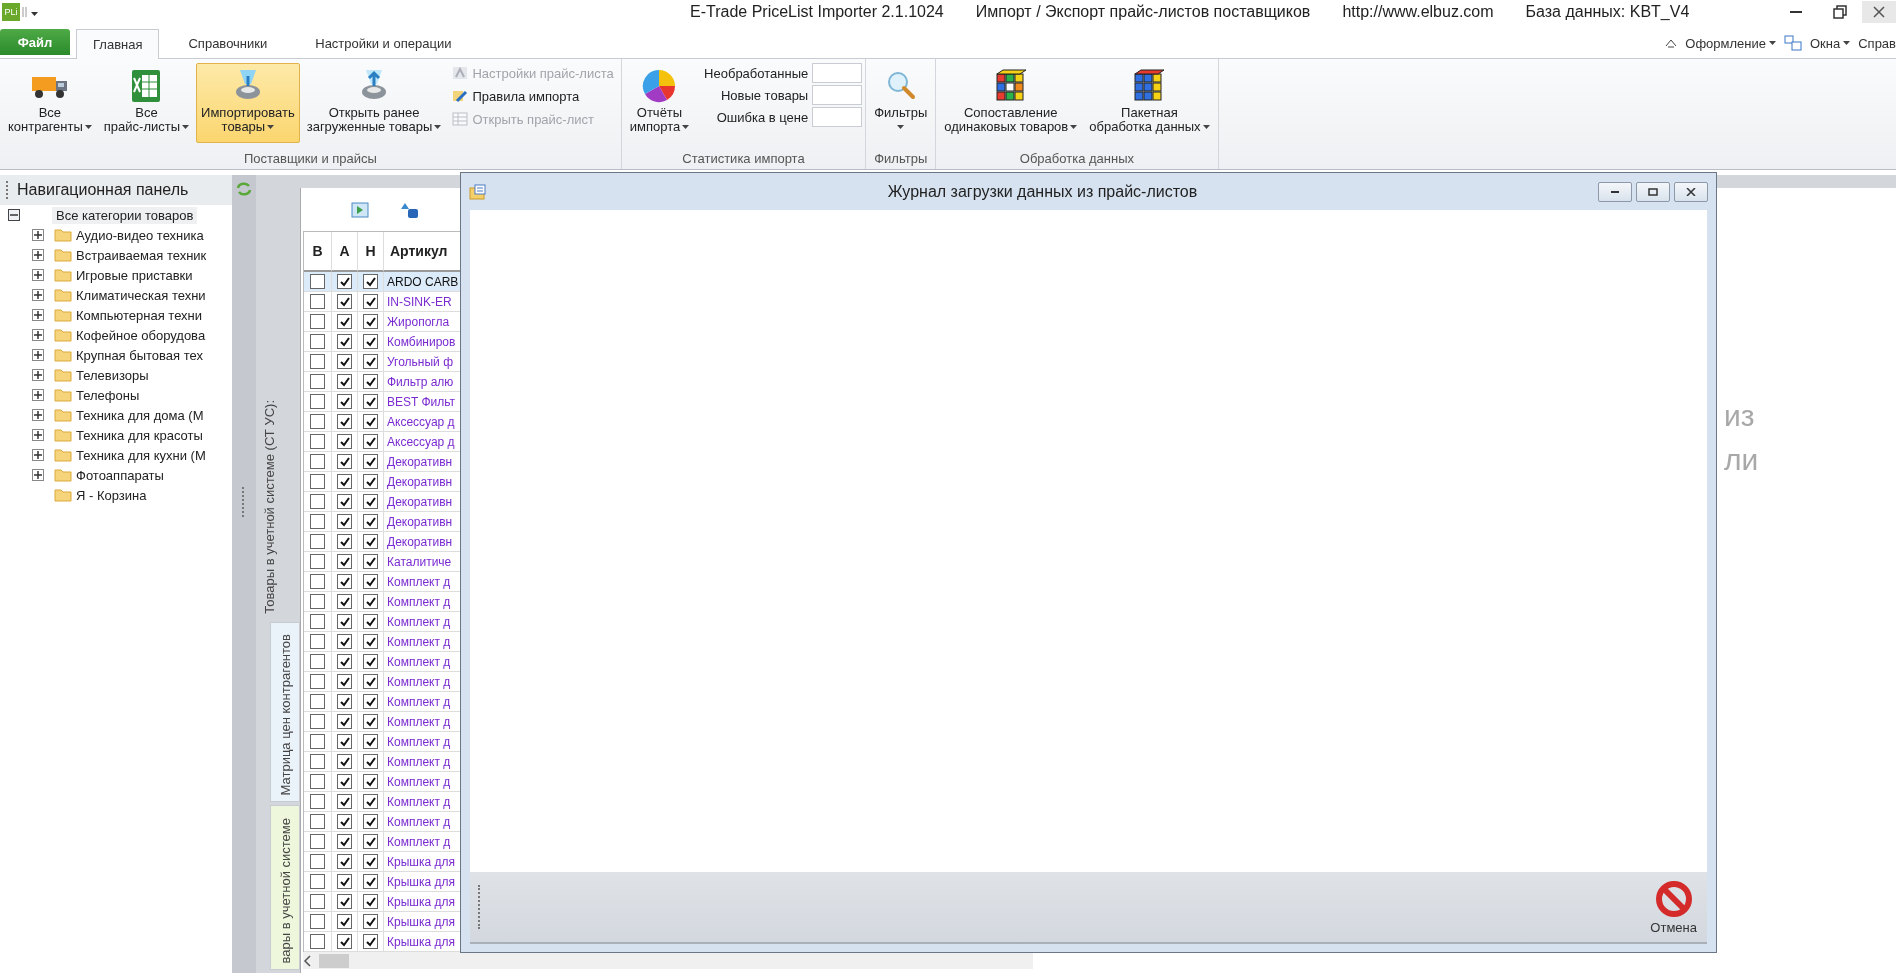  Describe the element at coordinates (139, 355) in the screenshot. I see `tree-item: Крупная бытовая тех` at that location.